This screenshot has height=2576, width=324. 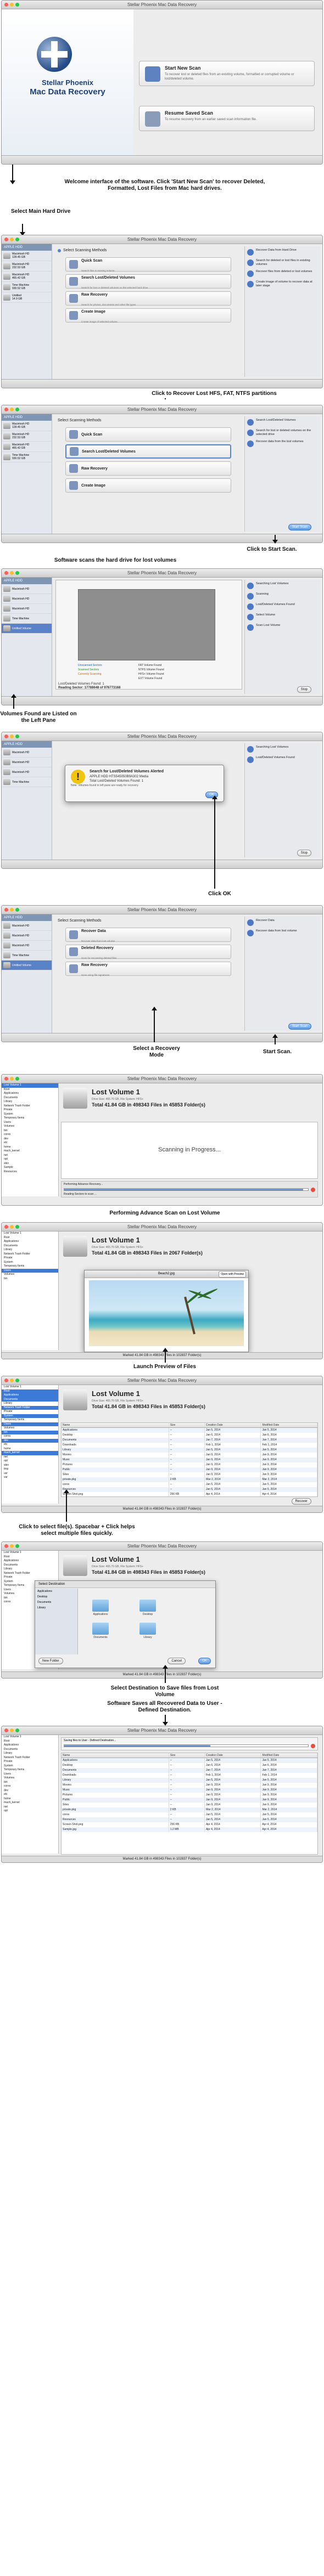 What do you see at coordinates (30, 1168) in the screenshot?
I see `tree-item: Sample` at bounding box center [30, 1168].